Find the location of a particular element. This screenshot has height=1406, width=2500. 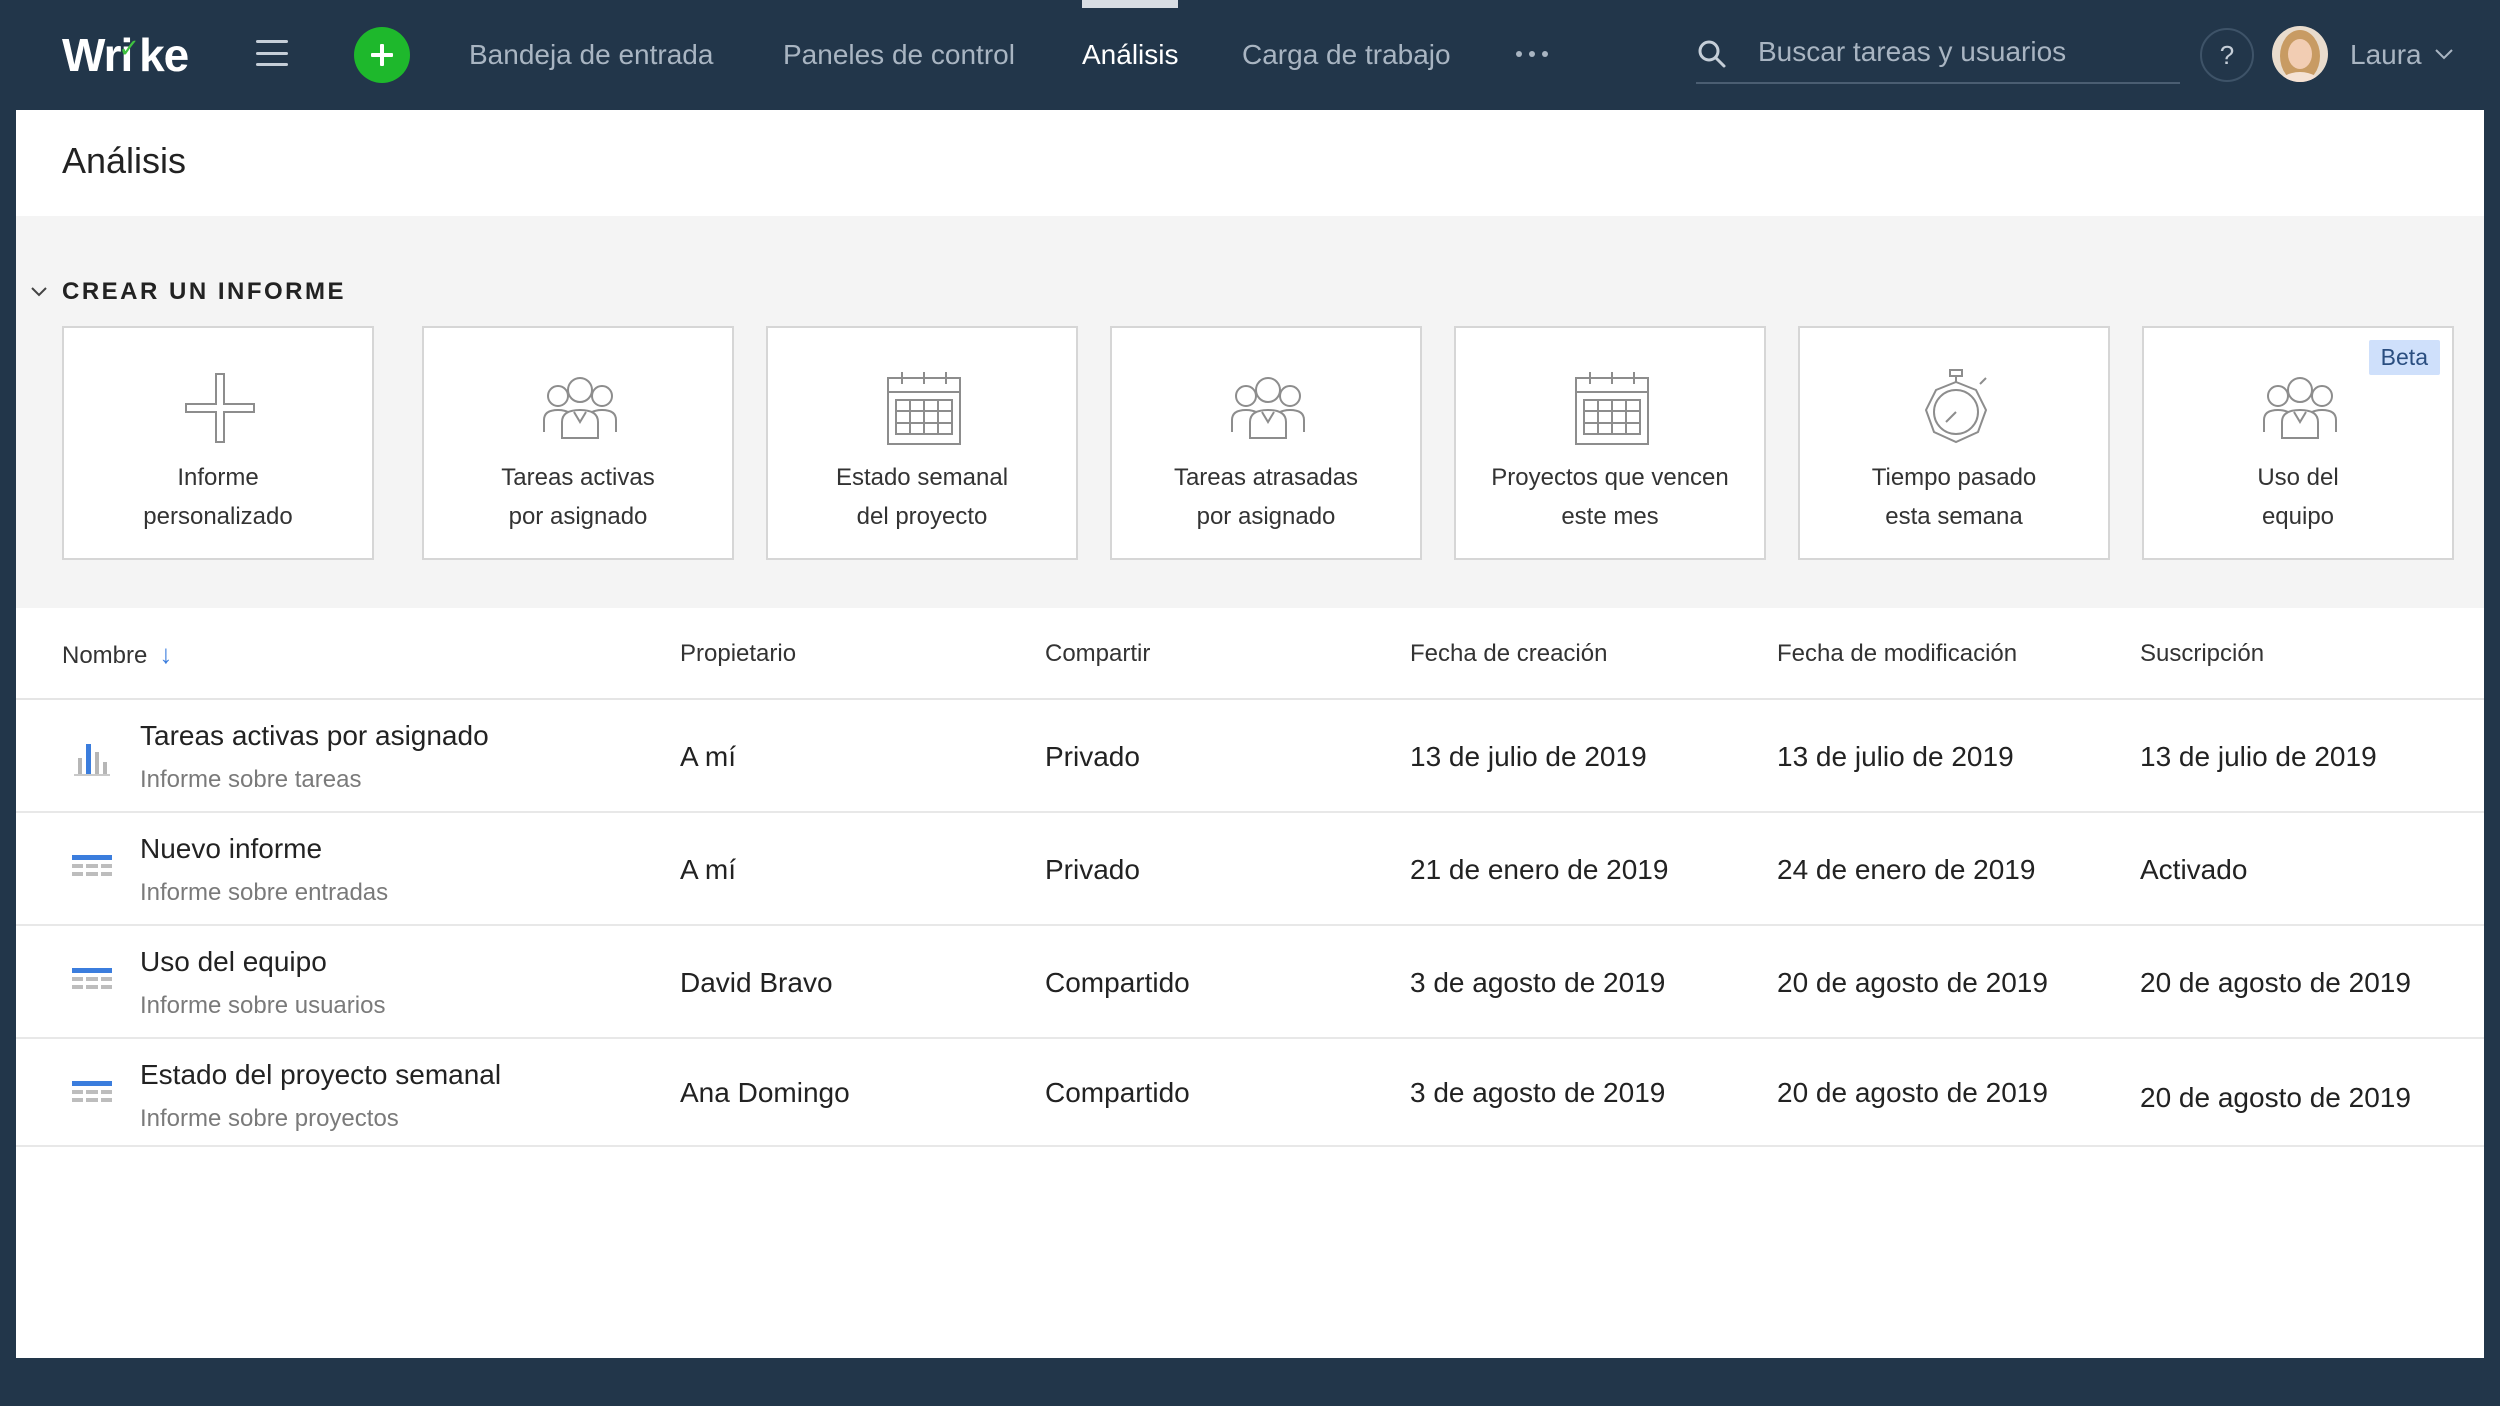

owner-cell: David Bravo is located at coordinates (756, 982).